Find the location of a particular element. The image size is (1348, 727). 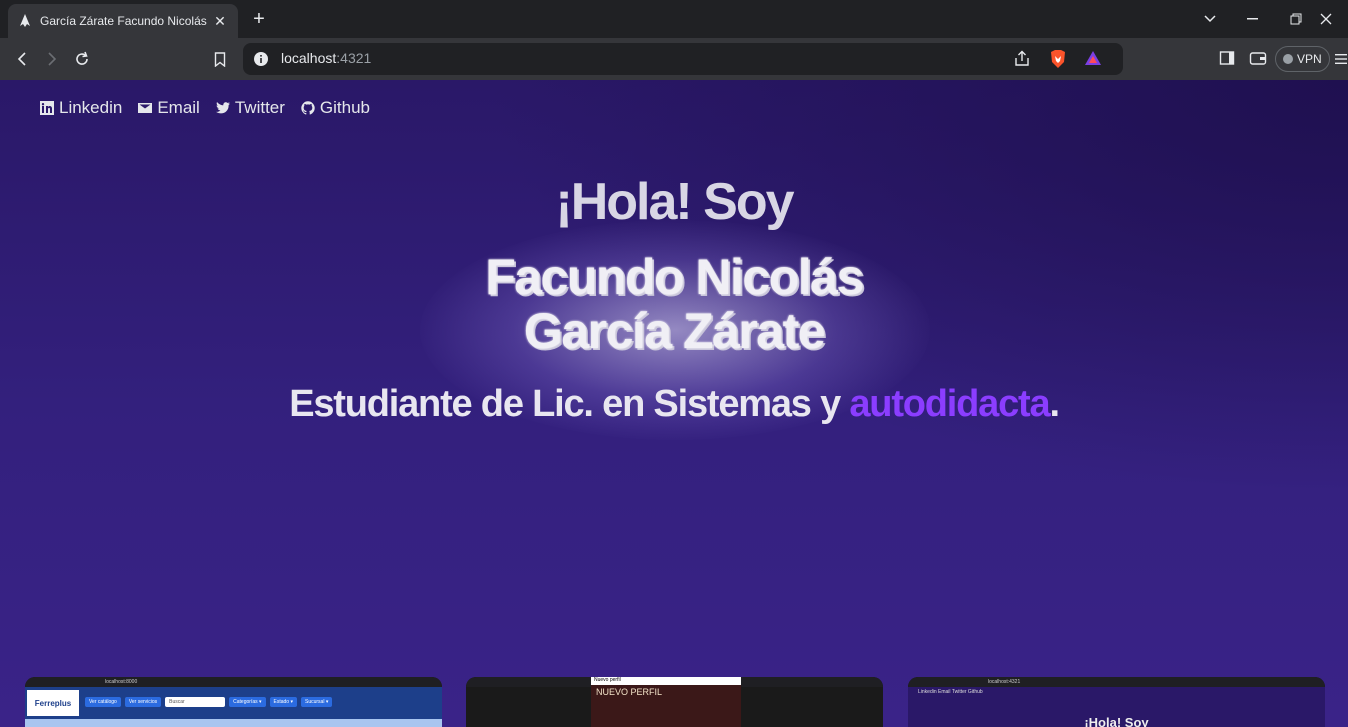

card-search: Buscar is located at coordinates (195, 702).